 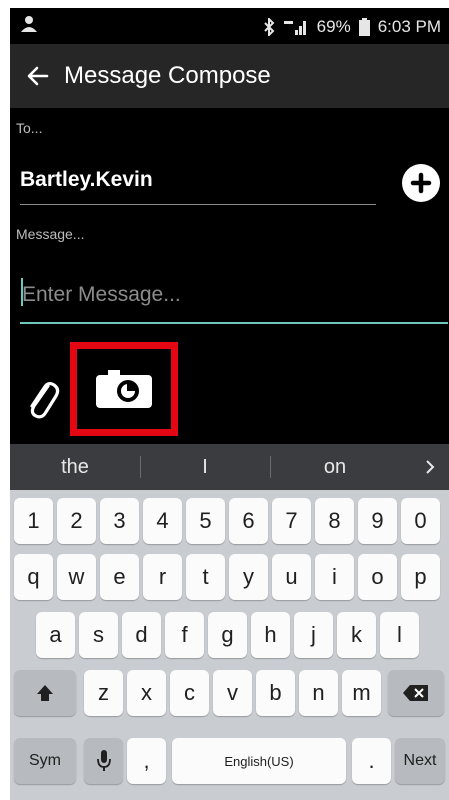 I want to click on microphone-icon, so click(x=103, y=760).